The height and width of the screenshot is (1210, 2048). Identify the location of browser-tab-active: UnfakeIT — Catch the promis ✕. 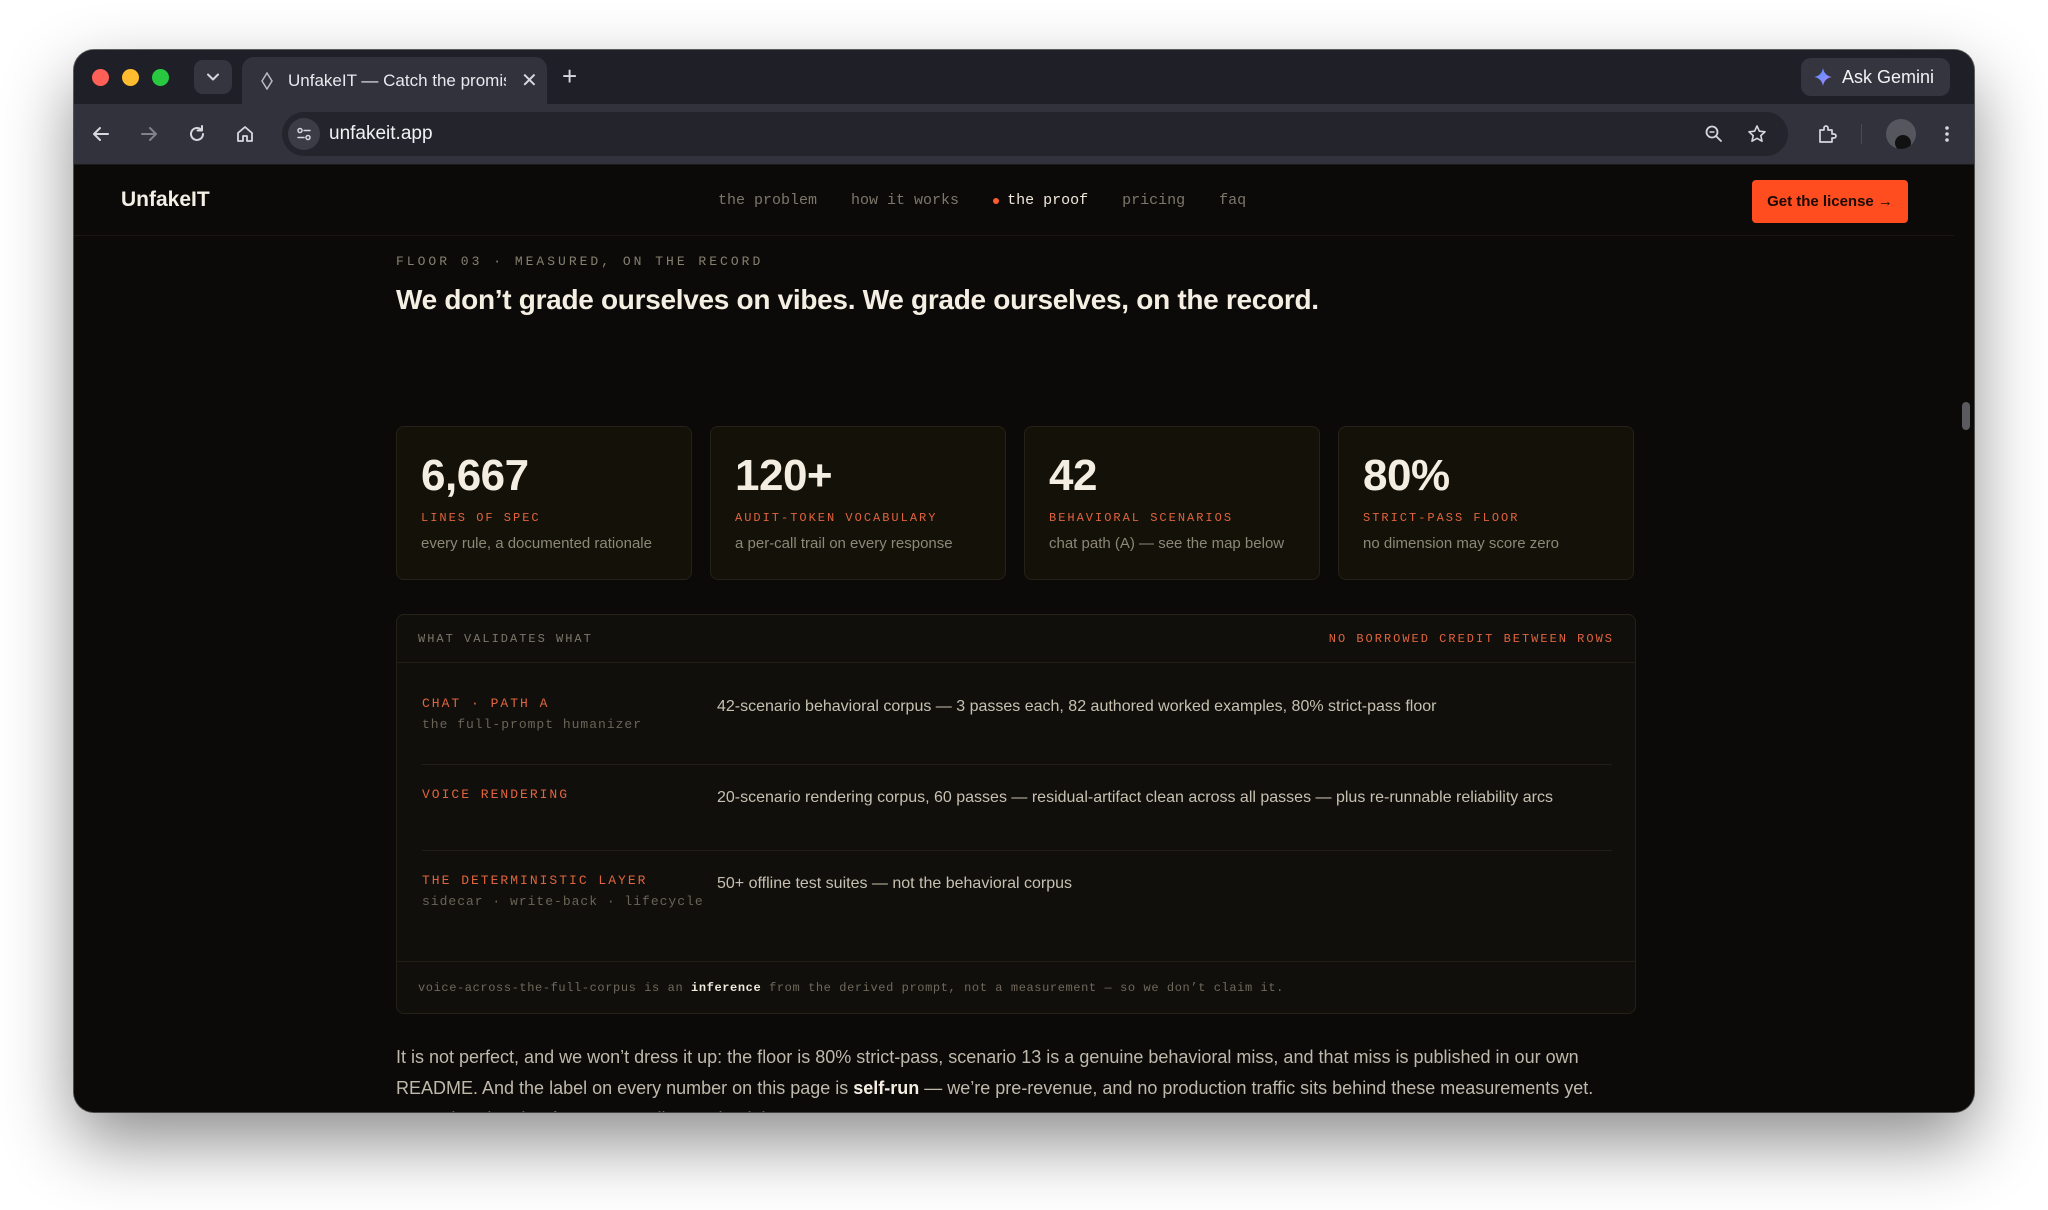
(394, 80).